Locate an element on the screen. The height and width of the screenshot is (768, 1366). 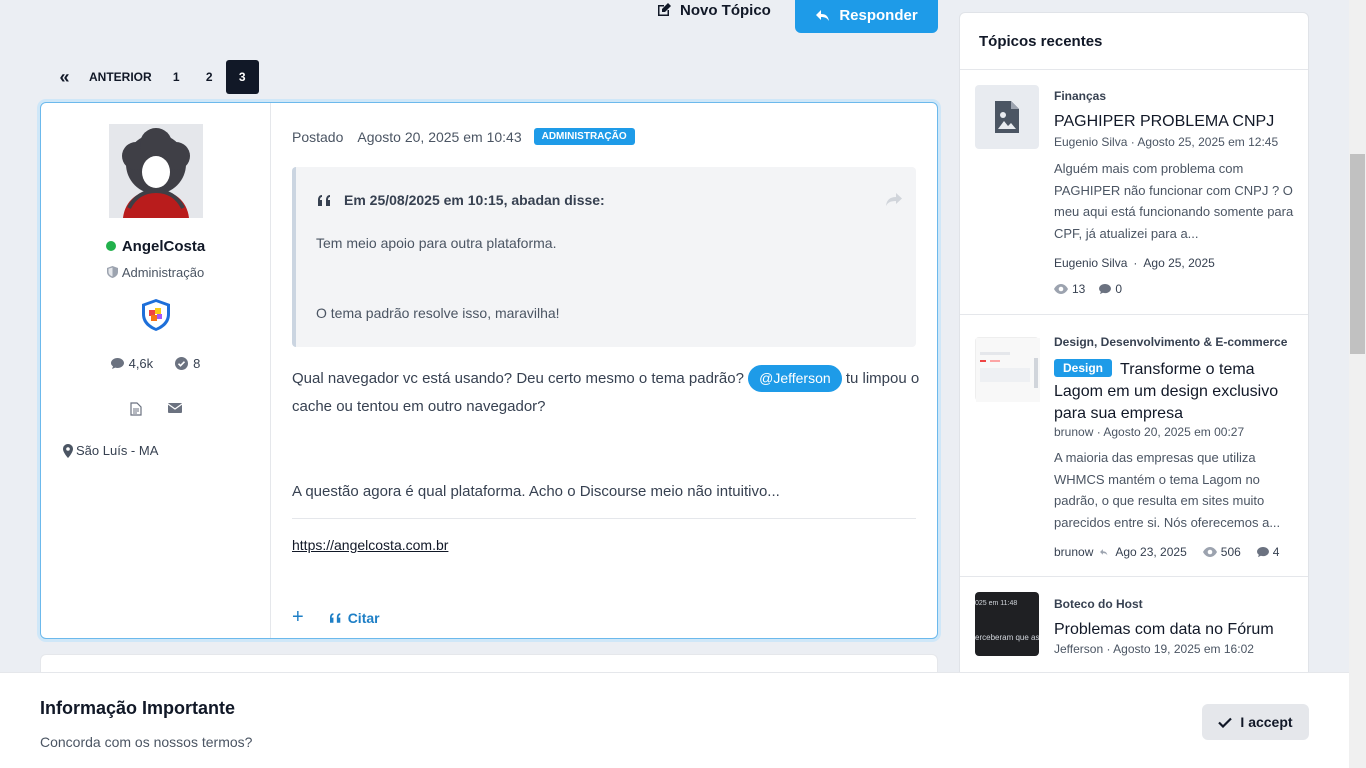
quote-button: Citar is located at coordinates (354, 618).